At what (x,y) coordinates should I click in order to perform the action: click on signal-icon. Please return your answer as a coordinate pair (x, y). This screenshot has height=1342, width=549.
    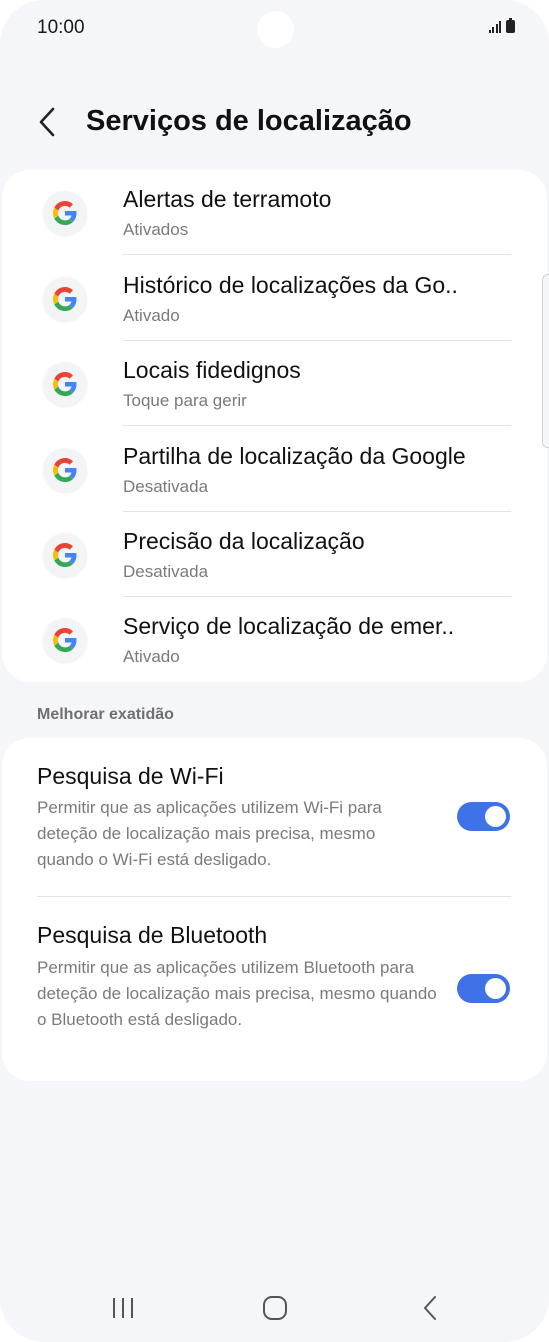
    Looking at the image, I should click on (494, 26).